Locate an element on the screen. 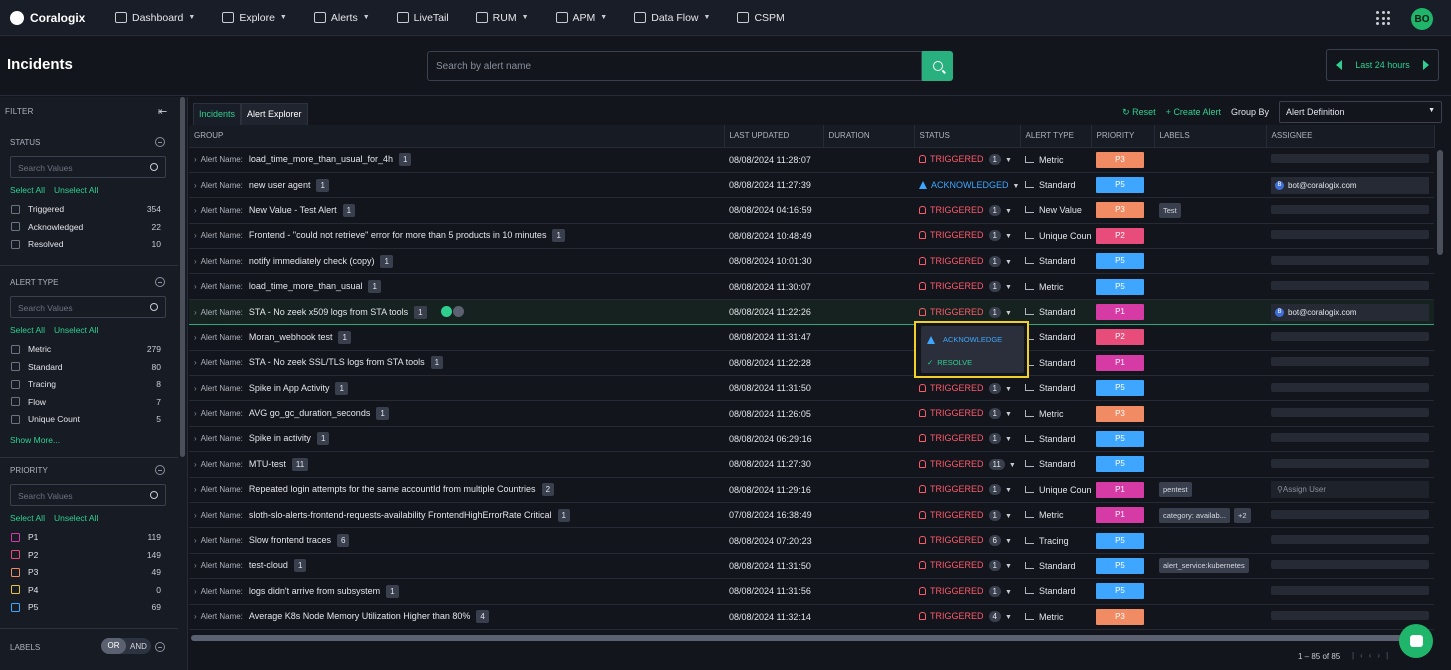  alert-name: notify immediately check (copy) is located at coordinates (312, 261).